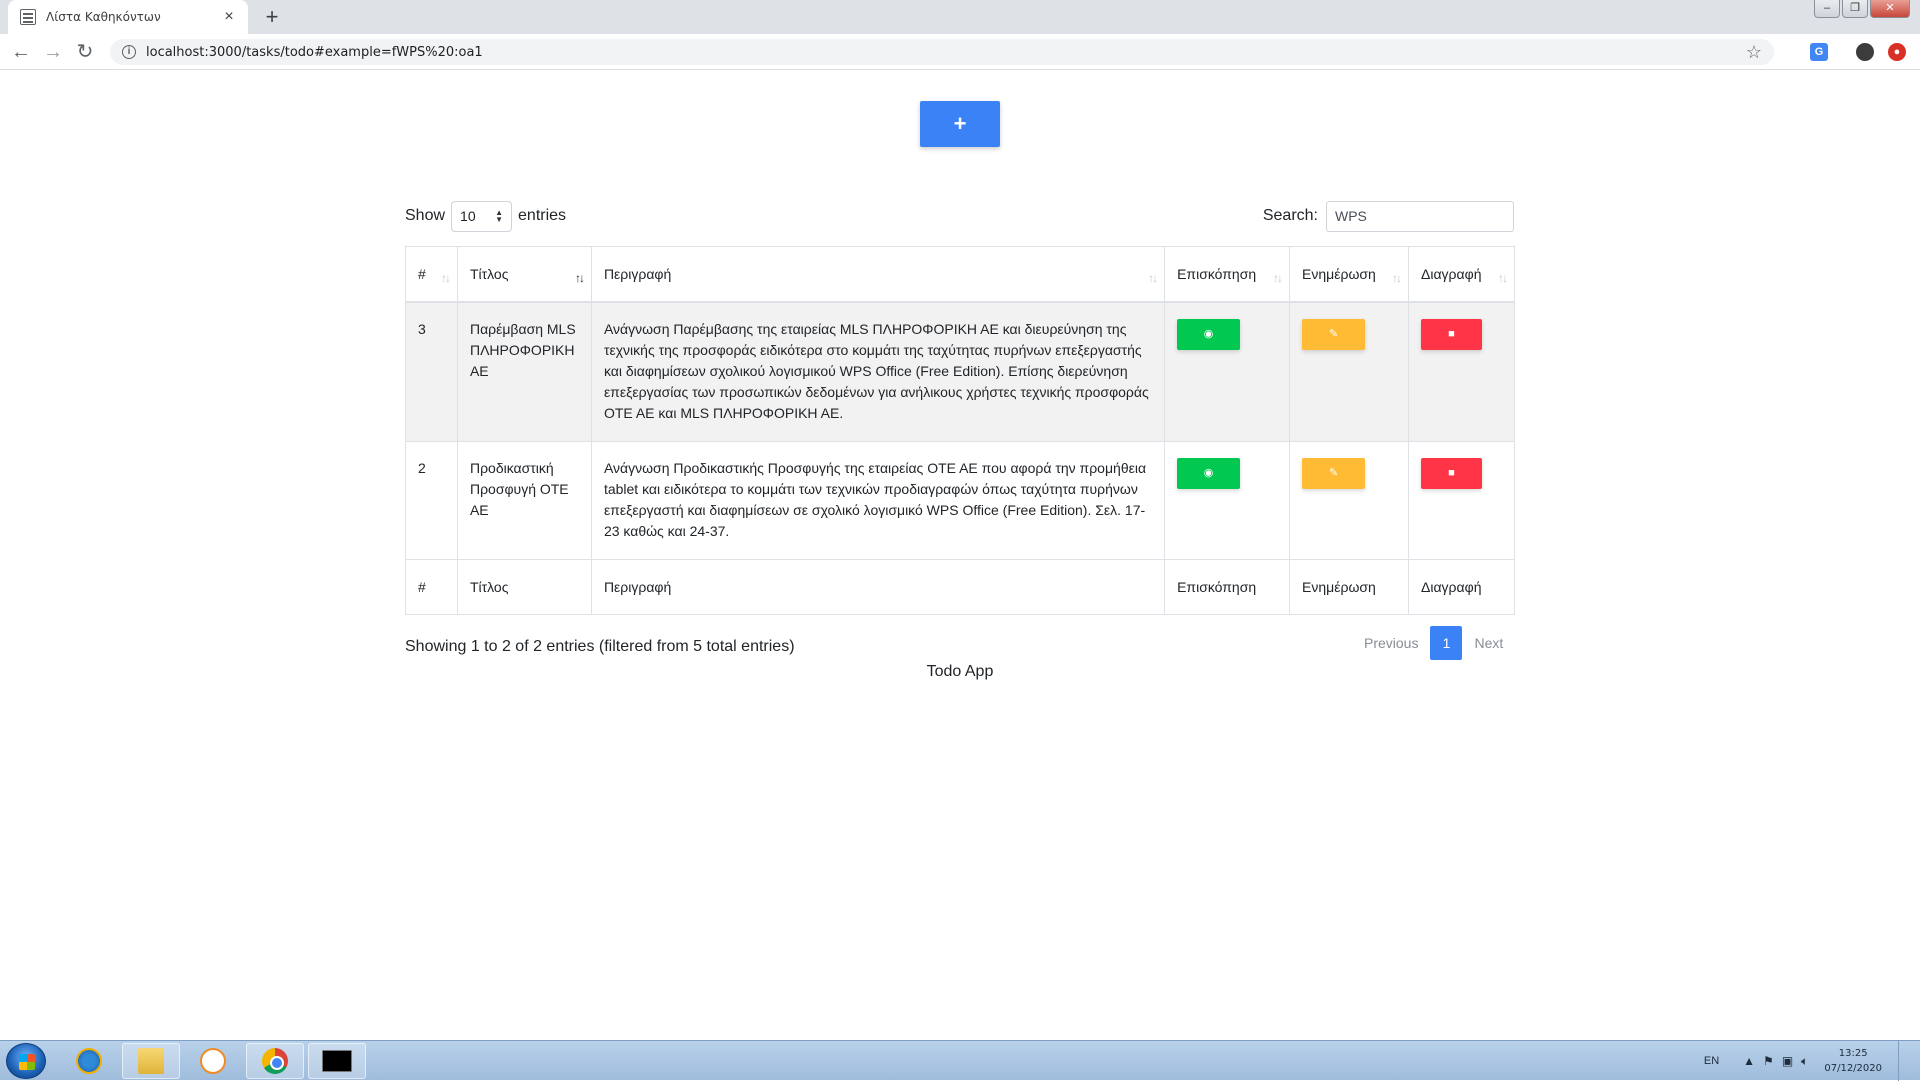  Describe the element at coordinates (1339, 273) in the screenshot. I see `column-label: Ενημέρωση` at that location.